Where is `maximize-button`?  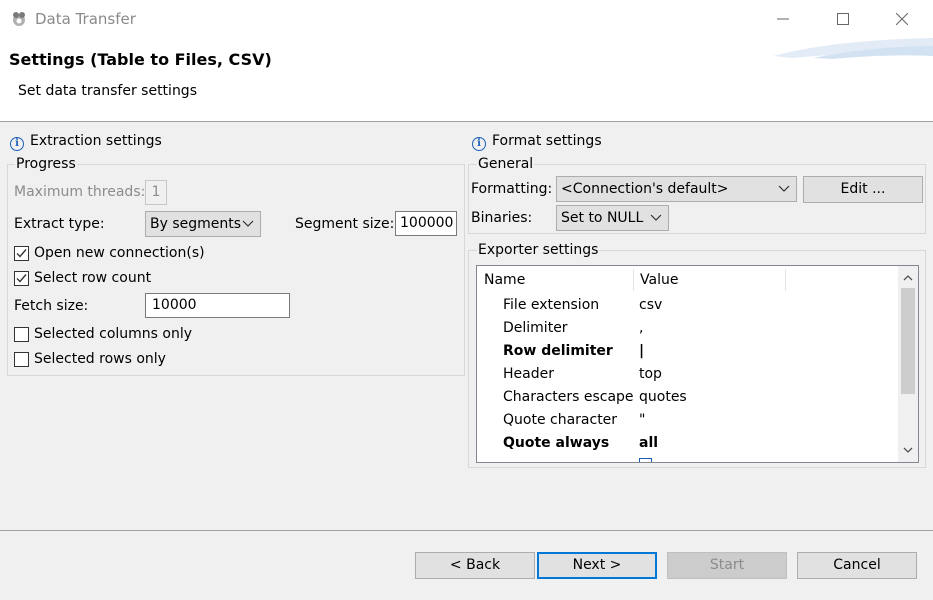
maximize-button is located at coordinates (843, 19).